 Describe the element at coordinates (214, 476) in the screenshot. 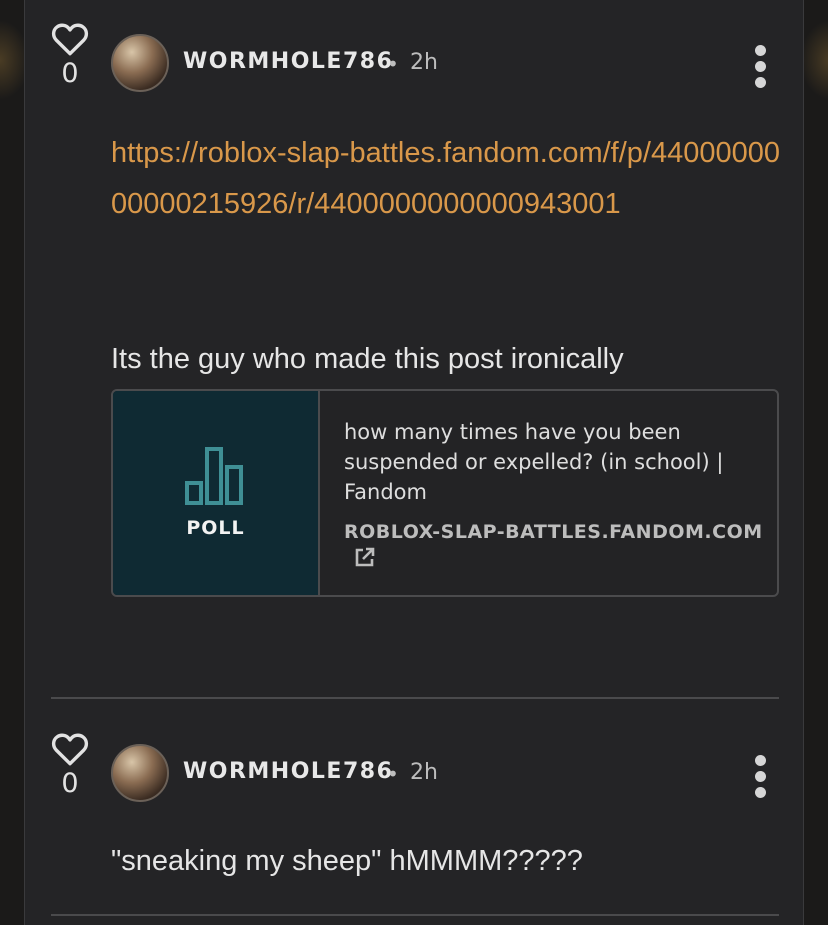

I see `poll-chart-icon` at that location.